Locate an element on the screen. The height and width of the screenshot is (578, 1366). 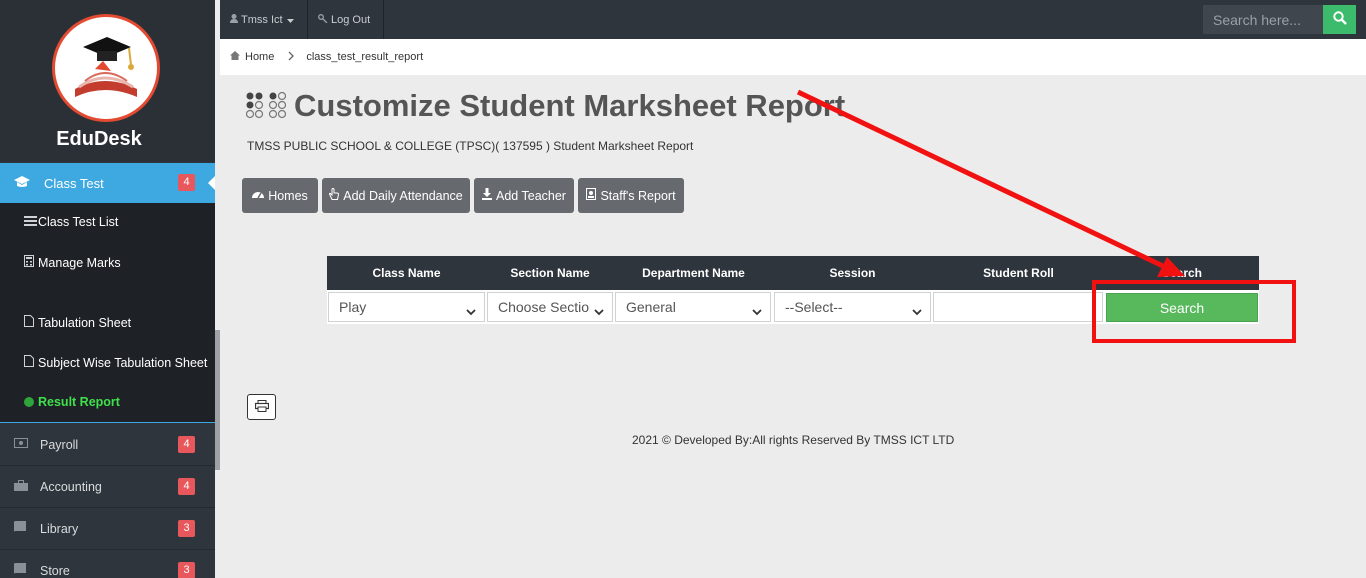
sidebar-item-class-test: Class Test 4 is located at coordinates (107, 183).